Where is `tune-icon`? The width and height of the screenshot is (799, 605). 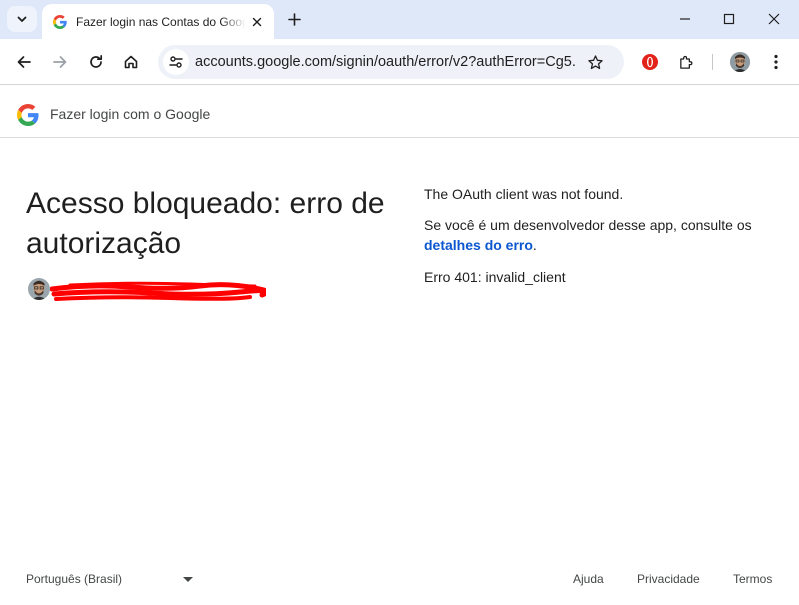 tune-icon is located at coordinates (176, 62).